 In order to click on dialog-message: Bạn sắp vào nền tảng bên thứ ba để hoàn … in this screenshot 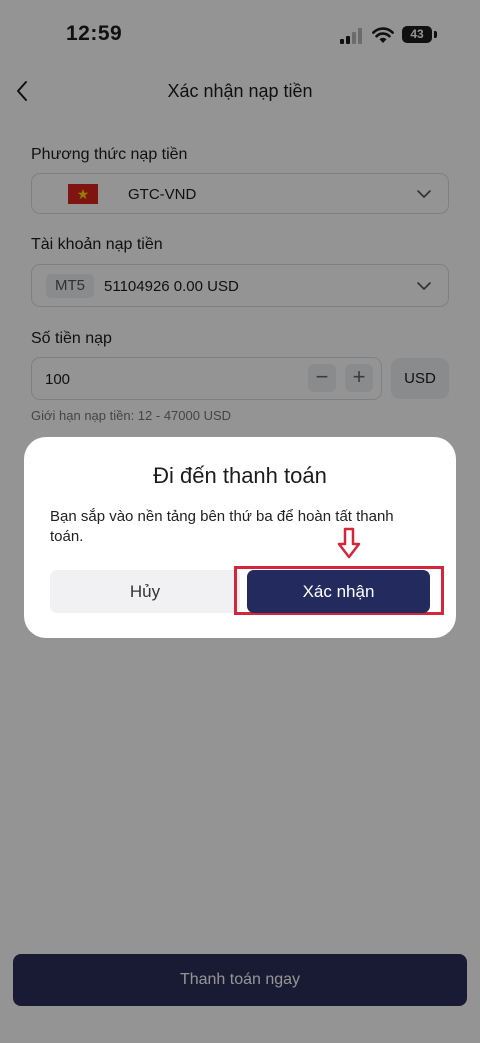, I will do `click(222, 526)`.